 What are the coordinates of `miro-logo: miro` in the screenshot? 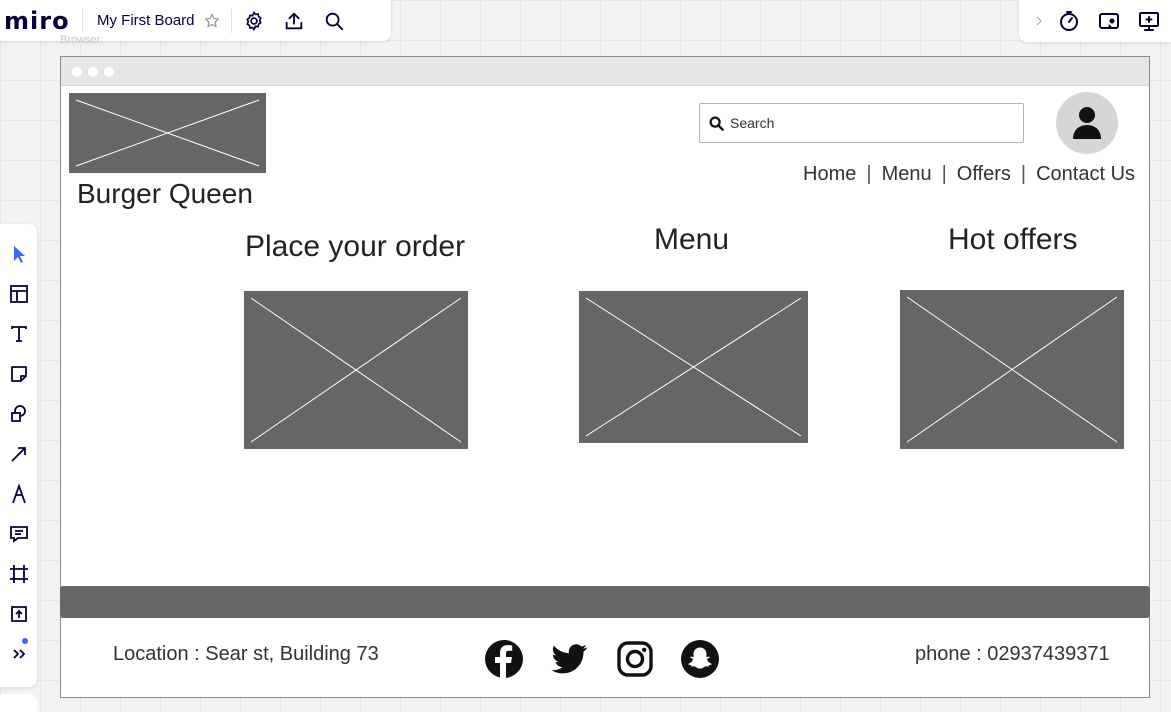 It's located at (39, 21).